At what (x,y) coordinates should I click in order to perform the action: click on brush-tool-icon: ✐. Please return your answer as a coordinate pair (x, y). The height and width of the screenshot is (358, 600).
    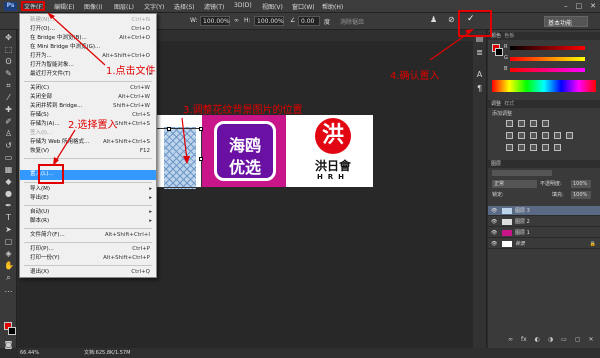
    Looking at the image, I should click on (8, 121).